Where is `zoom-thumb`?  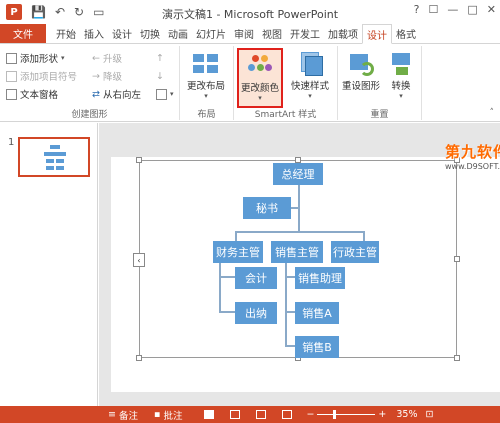
zoom-thumb is located at coordinates (335, 414).